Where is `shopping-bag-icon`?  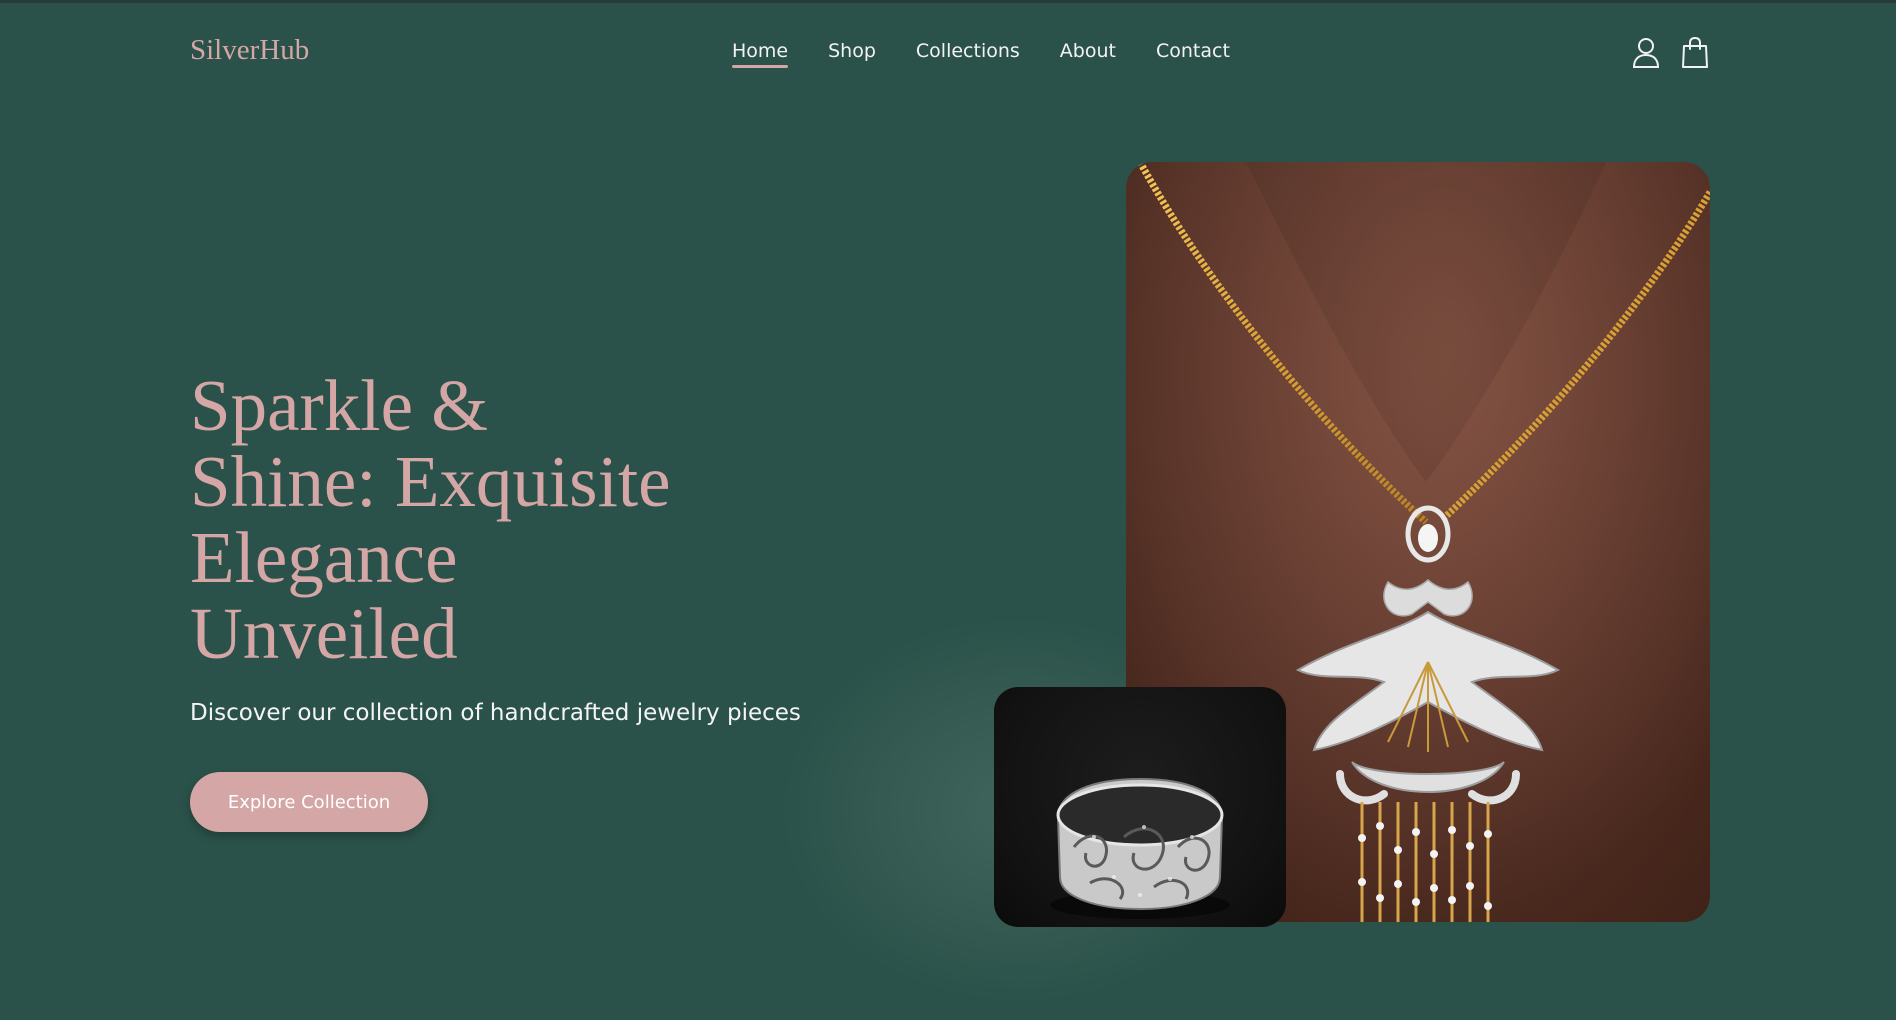 shopping-bag-icon is located at coordinates (1695, 52).